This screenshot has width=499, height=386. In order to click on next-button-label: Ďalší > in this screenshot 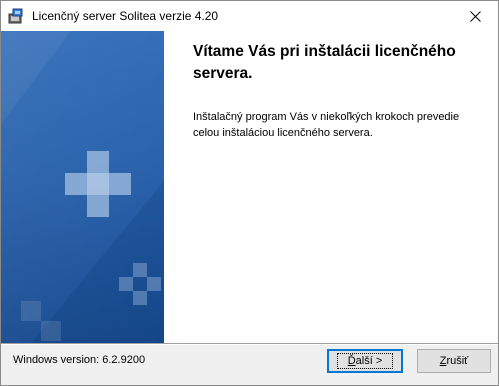, I will do `click(365, 361)`.